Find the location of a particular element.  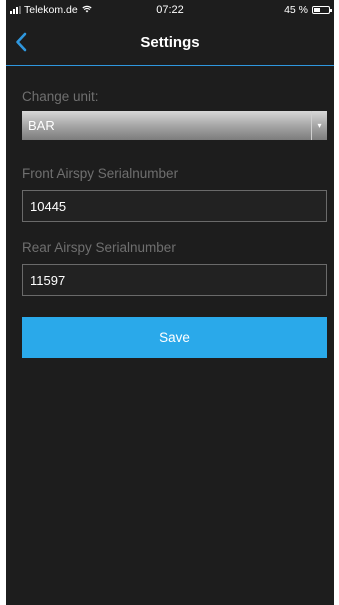

dropdown-arrow-icon: ▾ is located at coordinates (319, 125).